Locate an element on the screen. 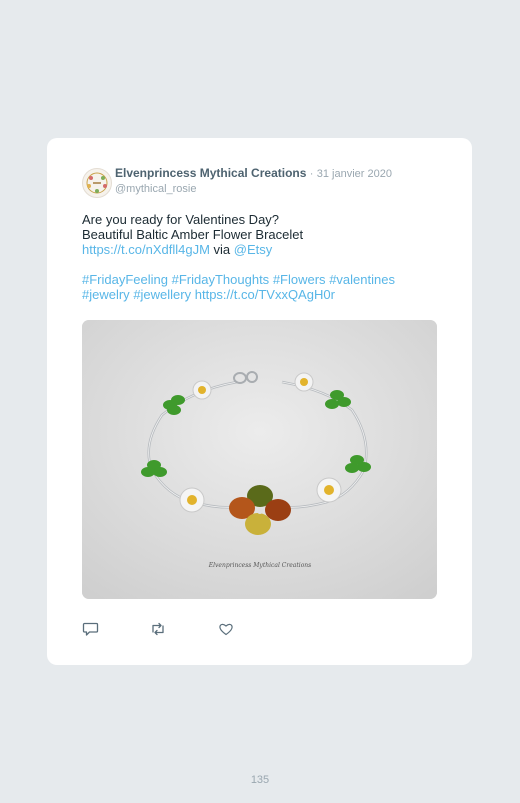 The height and width of the screenshot is (803, 520). hashtag-link: #Flowers is located at coordinates (299, 279).